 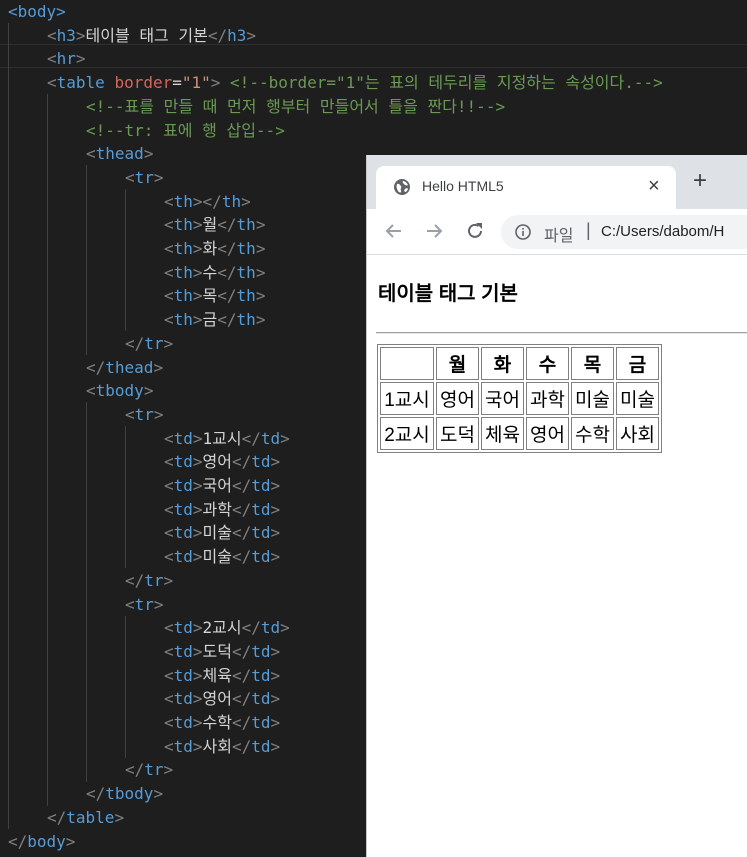 I want to click on code-line: <body>, so click(x=37, y=12).